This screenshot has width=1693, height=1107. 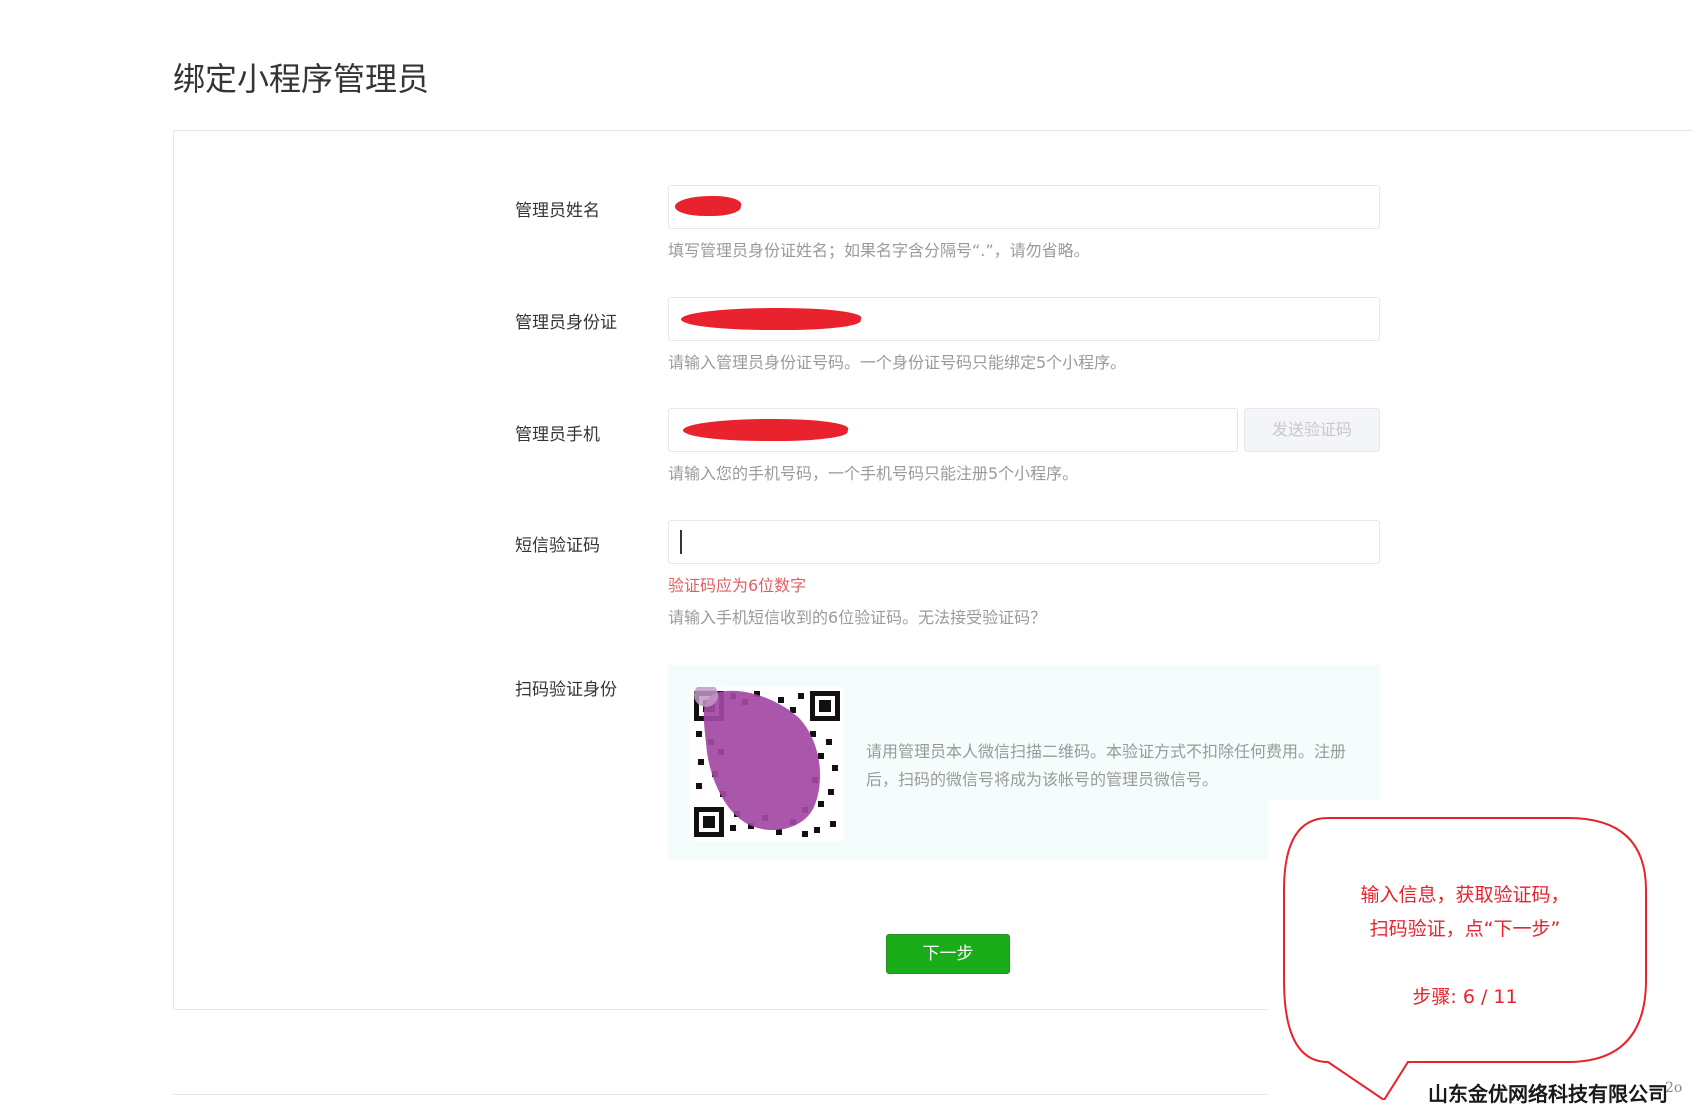 What do you see at coordinates (1312, 430) in the screenshot?
I see `send-code-button: 发送验证码` at bounding box center [1312, 430].